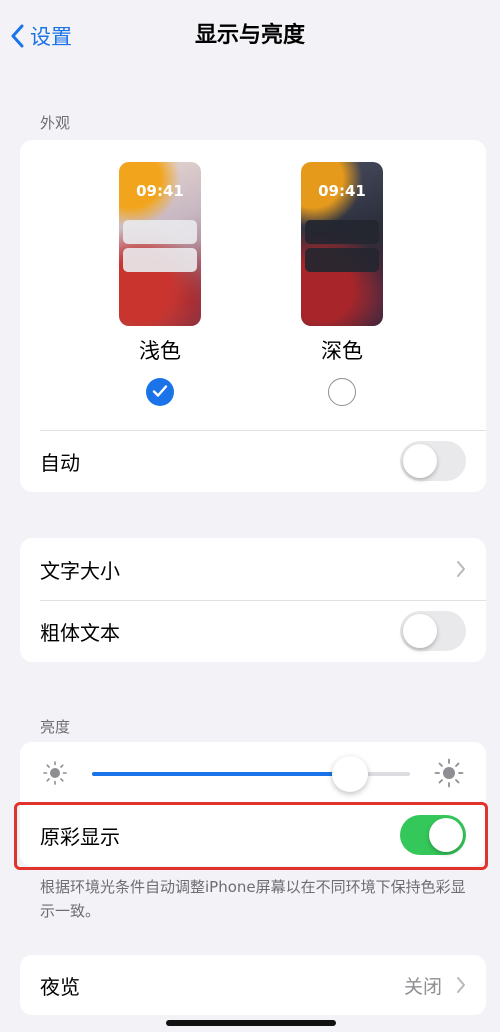 The height and width of the screenshot is (1032, 500). Describe the element at coordinates (342, 351) in the screenshot. I see `dark-mode-label: 深色` at that location.